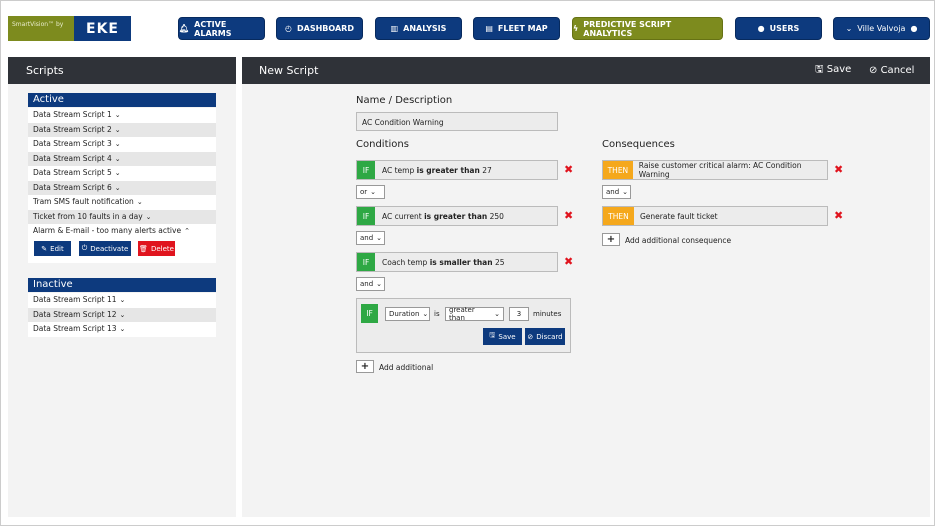 The height and width of the screenshot is (526, 935). I want to click on bell-icon: 🔔︎, so click(184, 28).